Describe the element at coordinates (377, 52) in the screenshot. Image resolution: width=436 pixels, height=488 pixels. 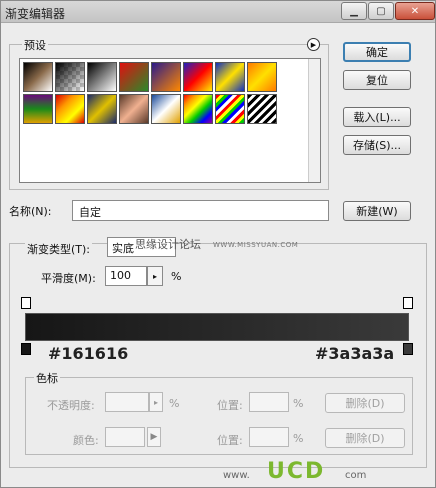
I see `ok-button: 确定` at that location.